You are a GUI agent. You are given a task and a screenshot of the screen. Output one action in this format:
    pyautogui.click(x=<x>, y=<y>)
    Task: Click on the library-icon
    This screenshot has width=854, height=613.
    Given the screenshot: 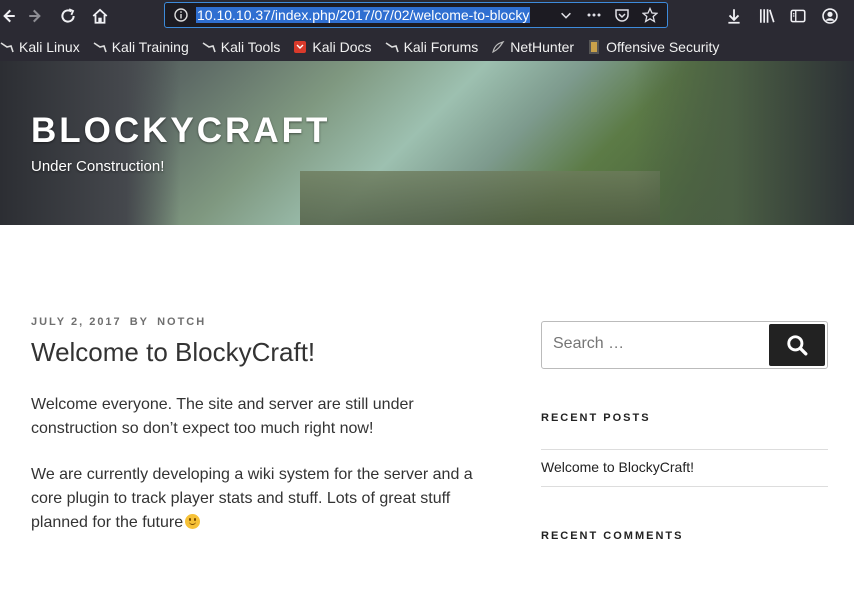 What is the action you would take?
    pyautogui.click(x=767, y=16)
    